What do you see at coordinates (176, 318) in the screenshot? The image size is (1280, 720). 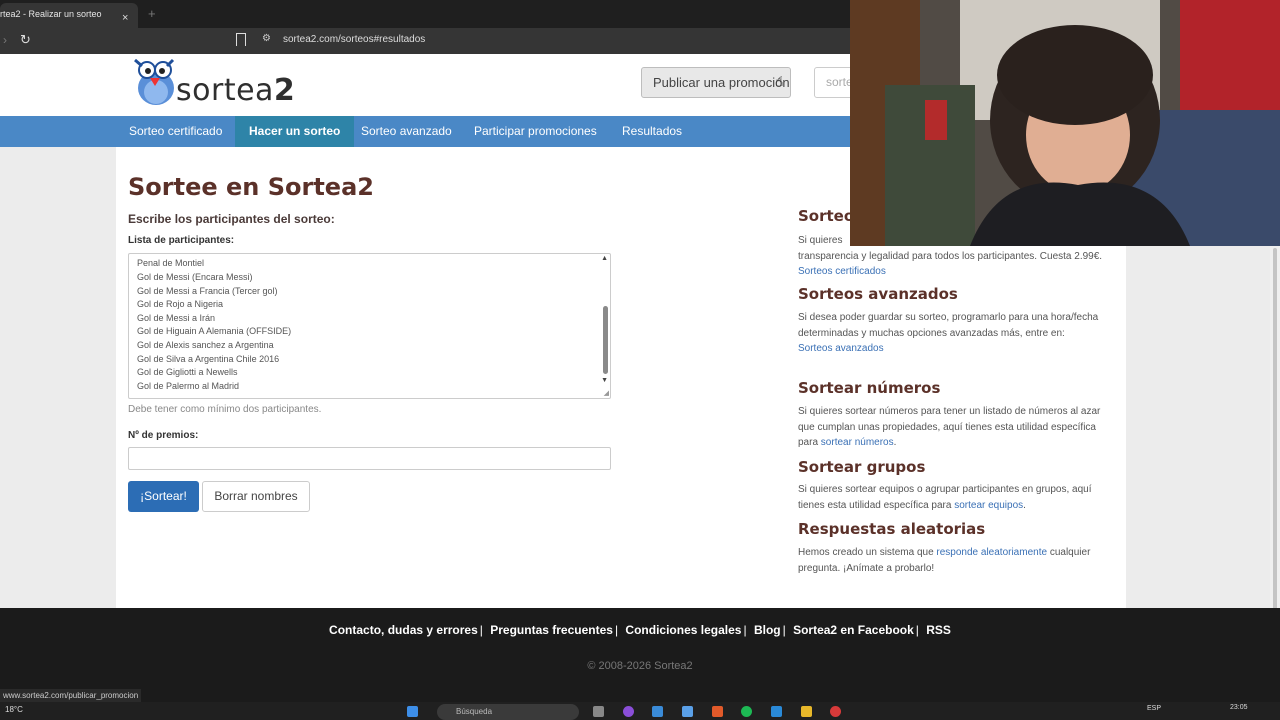 I see `participant-line: Gol de Messi a Irán` at bounding box center [176, 318].